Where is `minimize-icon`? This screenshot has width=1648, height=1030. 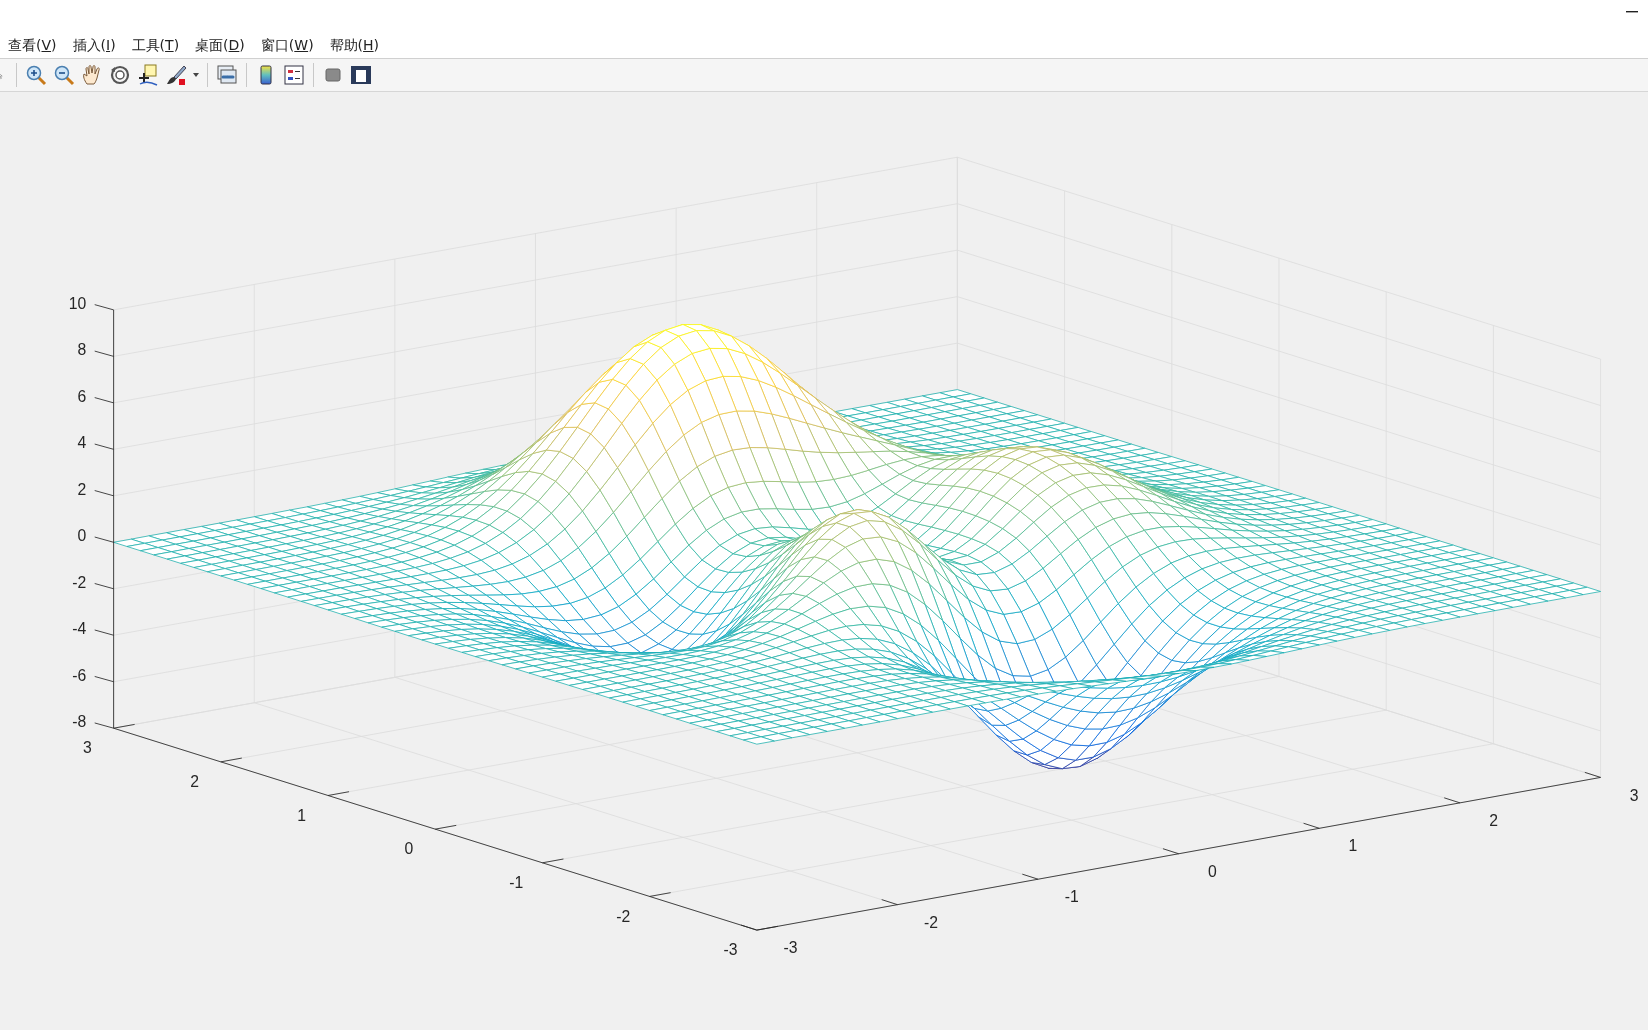
minimize-icon is located at coordinates (1632, 12).